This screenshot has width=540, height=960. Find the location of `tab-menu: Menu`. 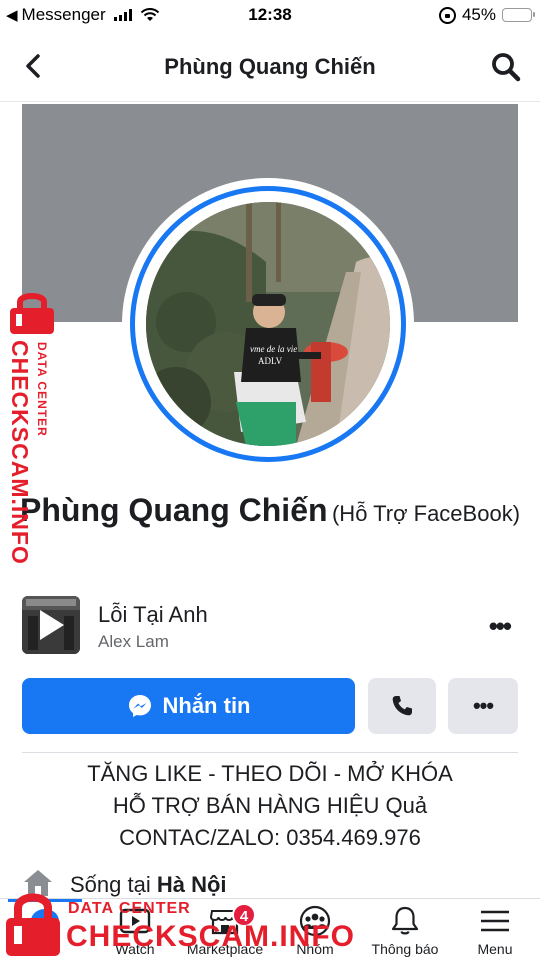

tab-menu: Menu is located at coordinates (495, 929).